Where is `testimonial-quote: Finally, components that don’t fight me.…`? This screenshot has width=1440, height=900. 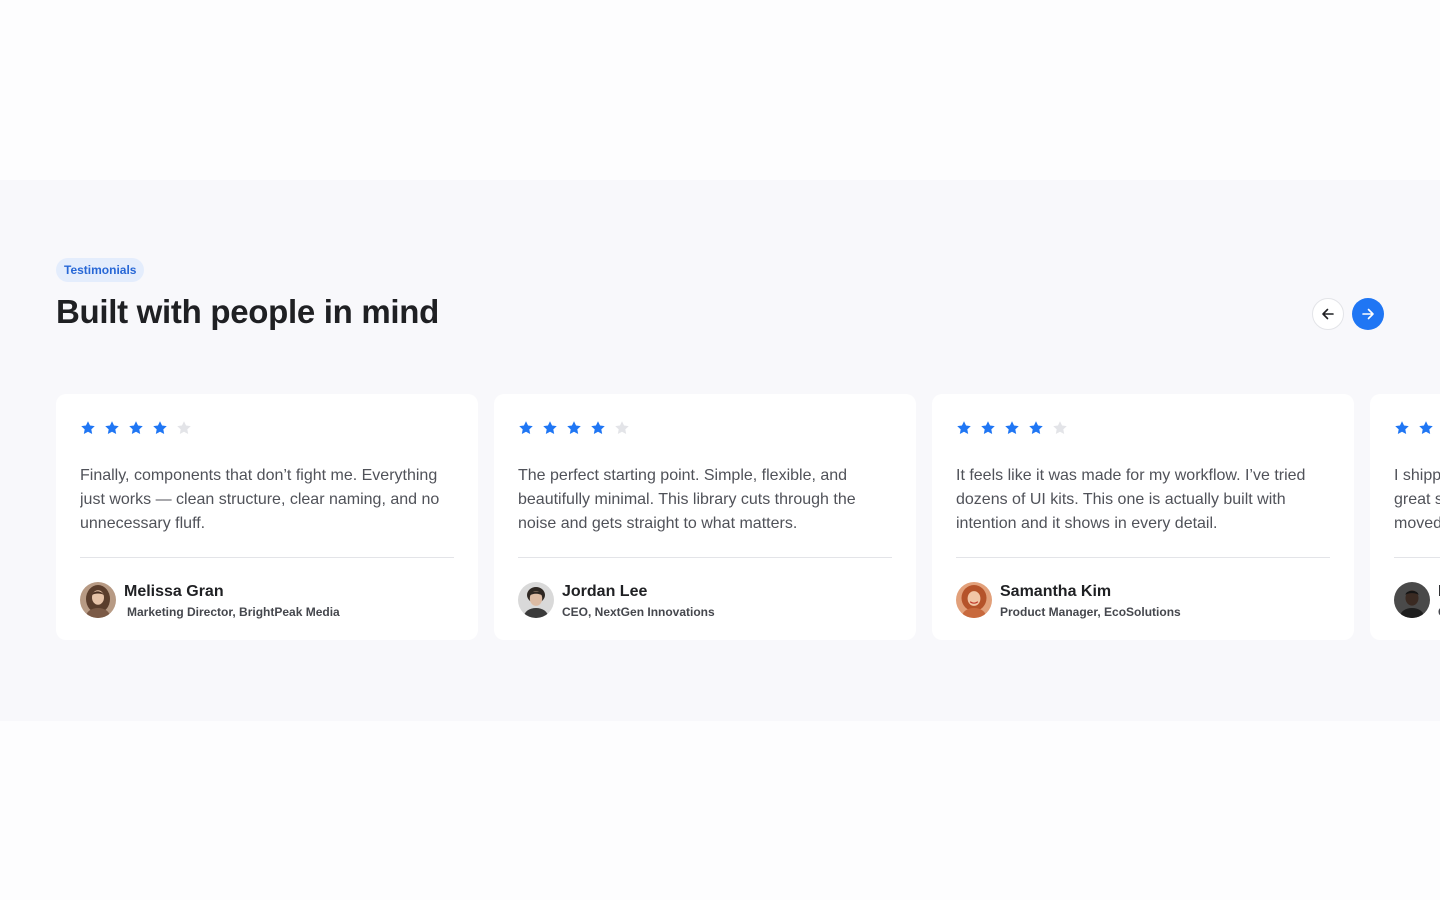 testimonial-quote: Finally, components that don’t fight me.… is located at coordinates (260, 499).